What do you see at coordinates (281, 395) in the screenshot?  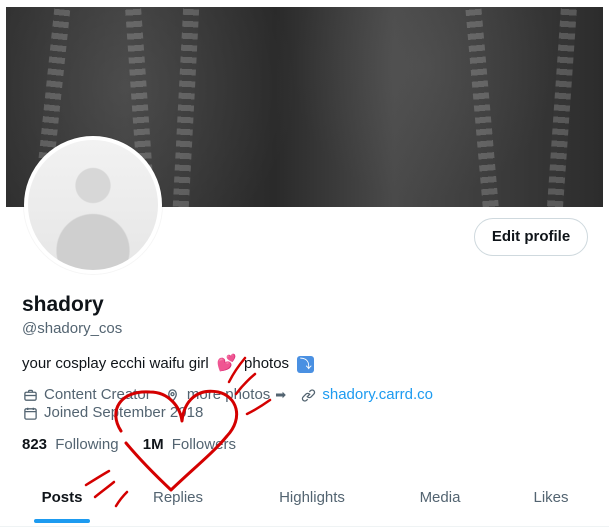 I see `right-arrow-icon: ➡` at bounding box center [281, 395].